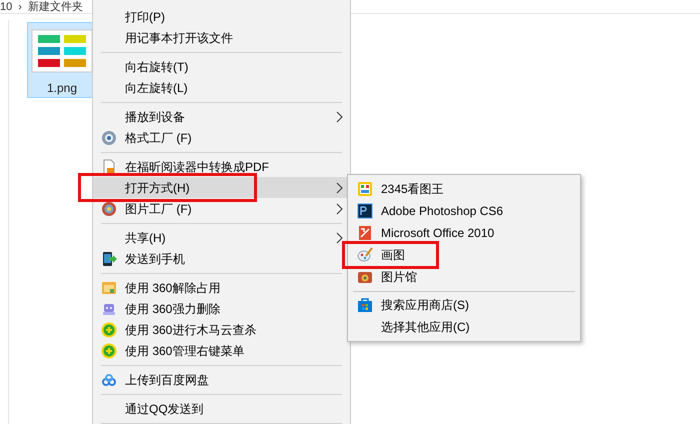 The width and height of the screenshot is (700, 424). I want to click on menu-item-label: 画图, so click(393, 255).